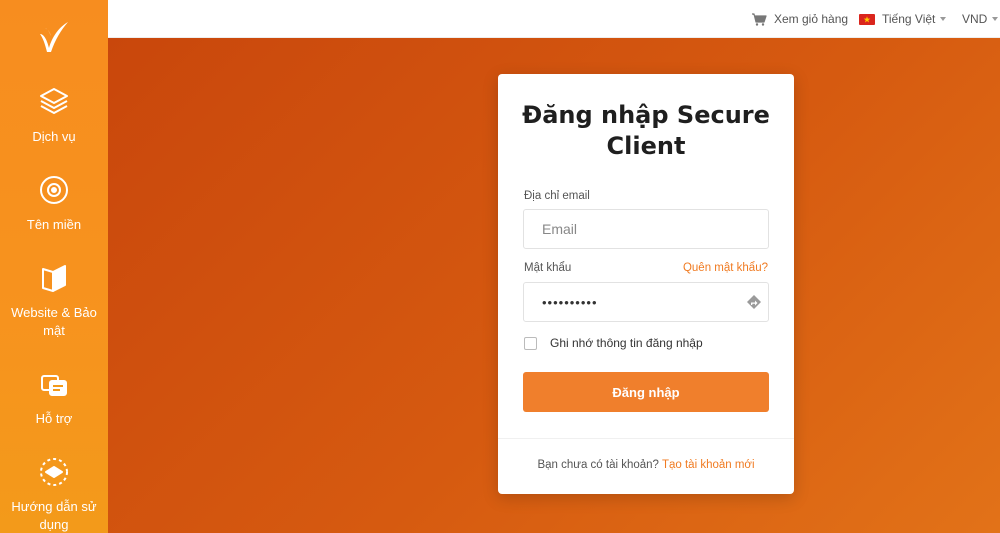 The width and height of the screenshot is (1000, 533). I want to click on sidebar-item-support: Hỗ trợ, so click(54, 397).